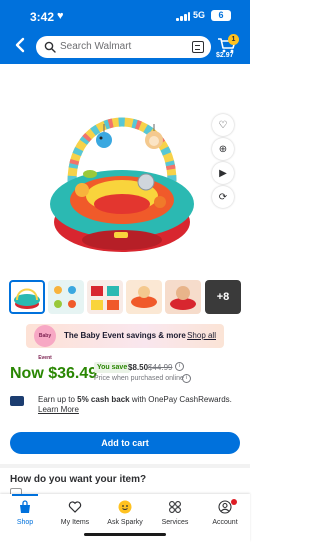 This screenshot has height=542, width=320. I want to click on favorite-heart-icon: ♡, so click(223, 125).